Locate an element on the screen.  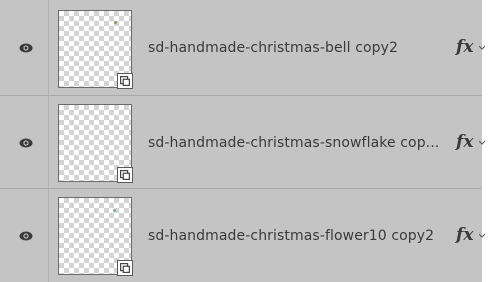
layer-name: sd-handmade-christmas-flower10 copy2 is located at coordinates (291, 236).